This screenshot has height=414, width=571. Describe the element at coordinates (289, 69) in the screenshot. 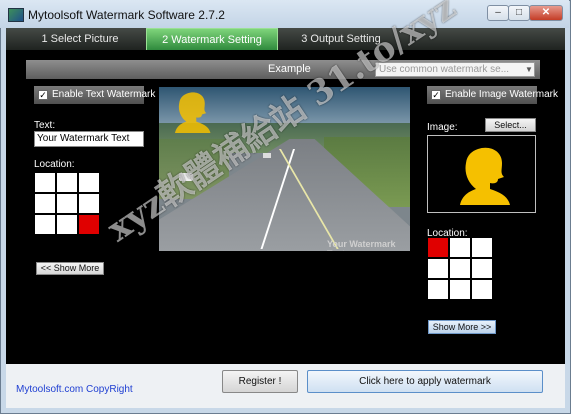

I see `example-label: Example` at that location.